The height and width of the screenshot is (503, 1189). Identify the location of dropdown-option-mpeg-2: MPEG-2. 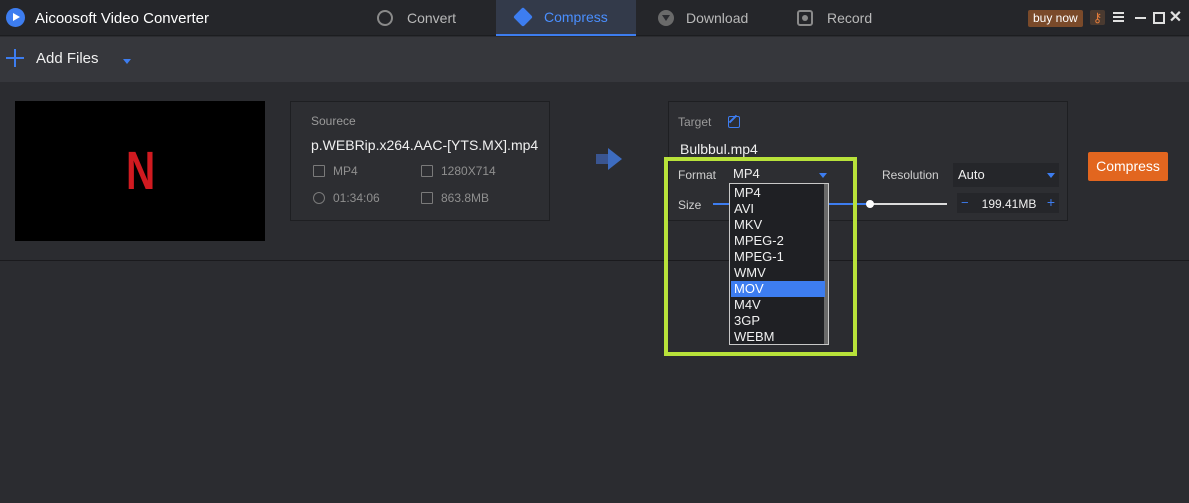
(778, 241).